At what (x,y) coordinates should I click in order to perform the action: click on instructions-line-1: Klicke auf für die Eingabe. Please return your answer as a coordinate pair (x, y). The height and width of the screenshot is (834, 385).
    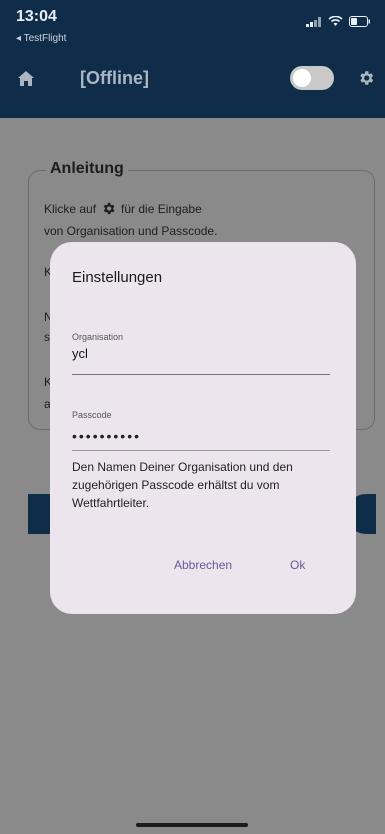
    Looking at the image, I should click on (123, 208).